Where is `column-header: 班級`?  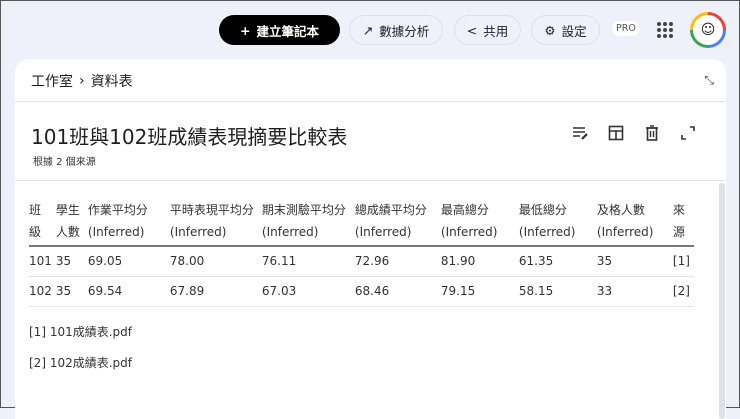
column-header: 班級 is located at coordinates (42, 222).